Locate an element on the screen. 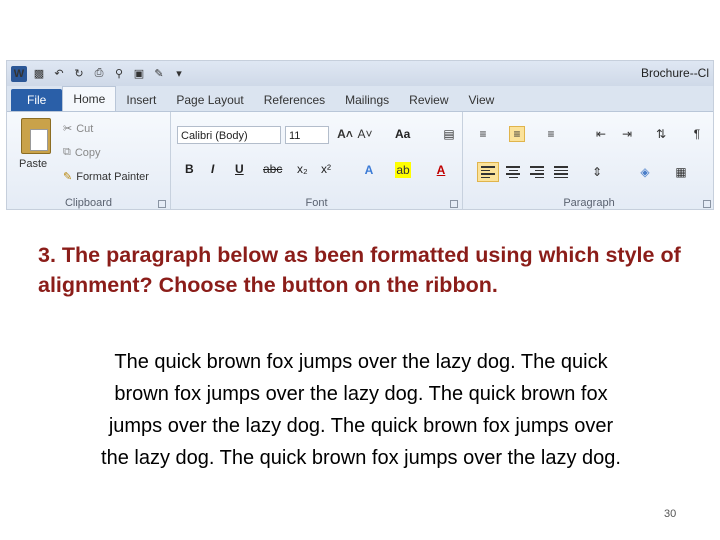 This screenshot has height=540, width=720. save-icon: ▩ is located at coordinates (39, 74).